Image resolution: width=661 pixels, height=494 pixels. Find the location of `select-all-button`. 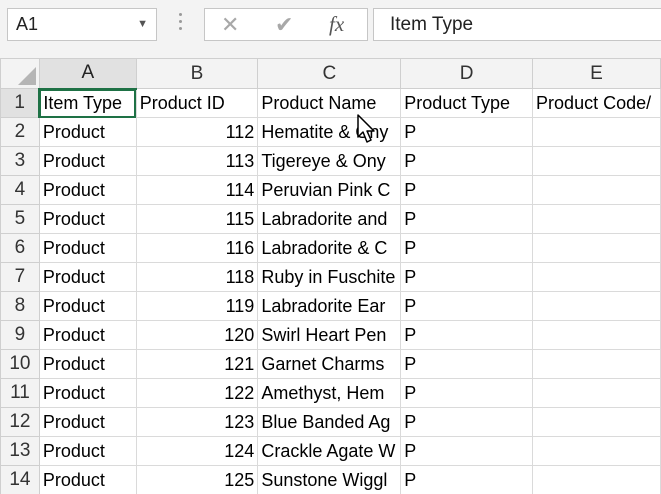

select-all-button is located at coordinates (20, 73).